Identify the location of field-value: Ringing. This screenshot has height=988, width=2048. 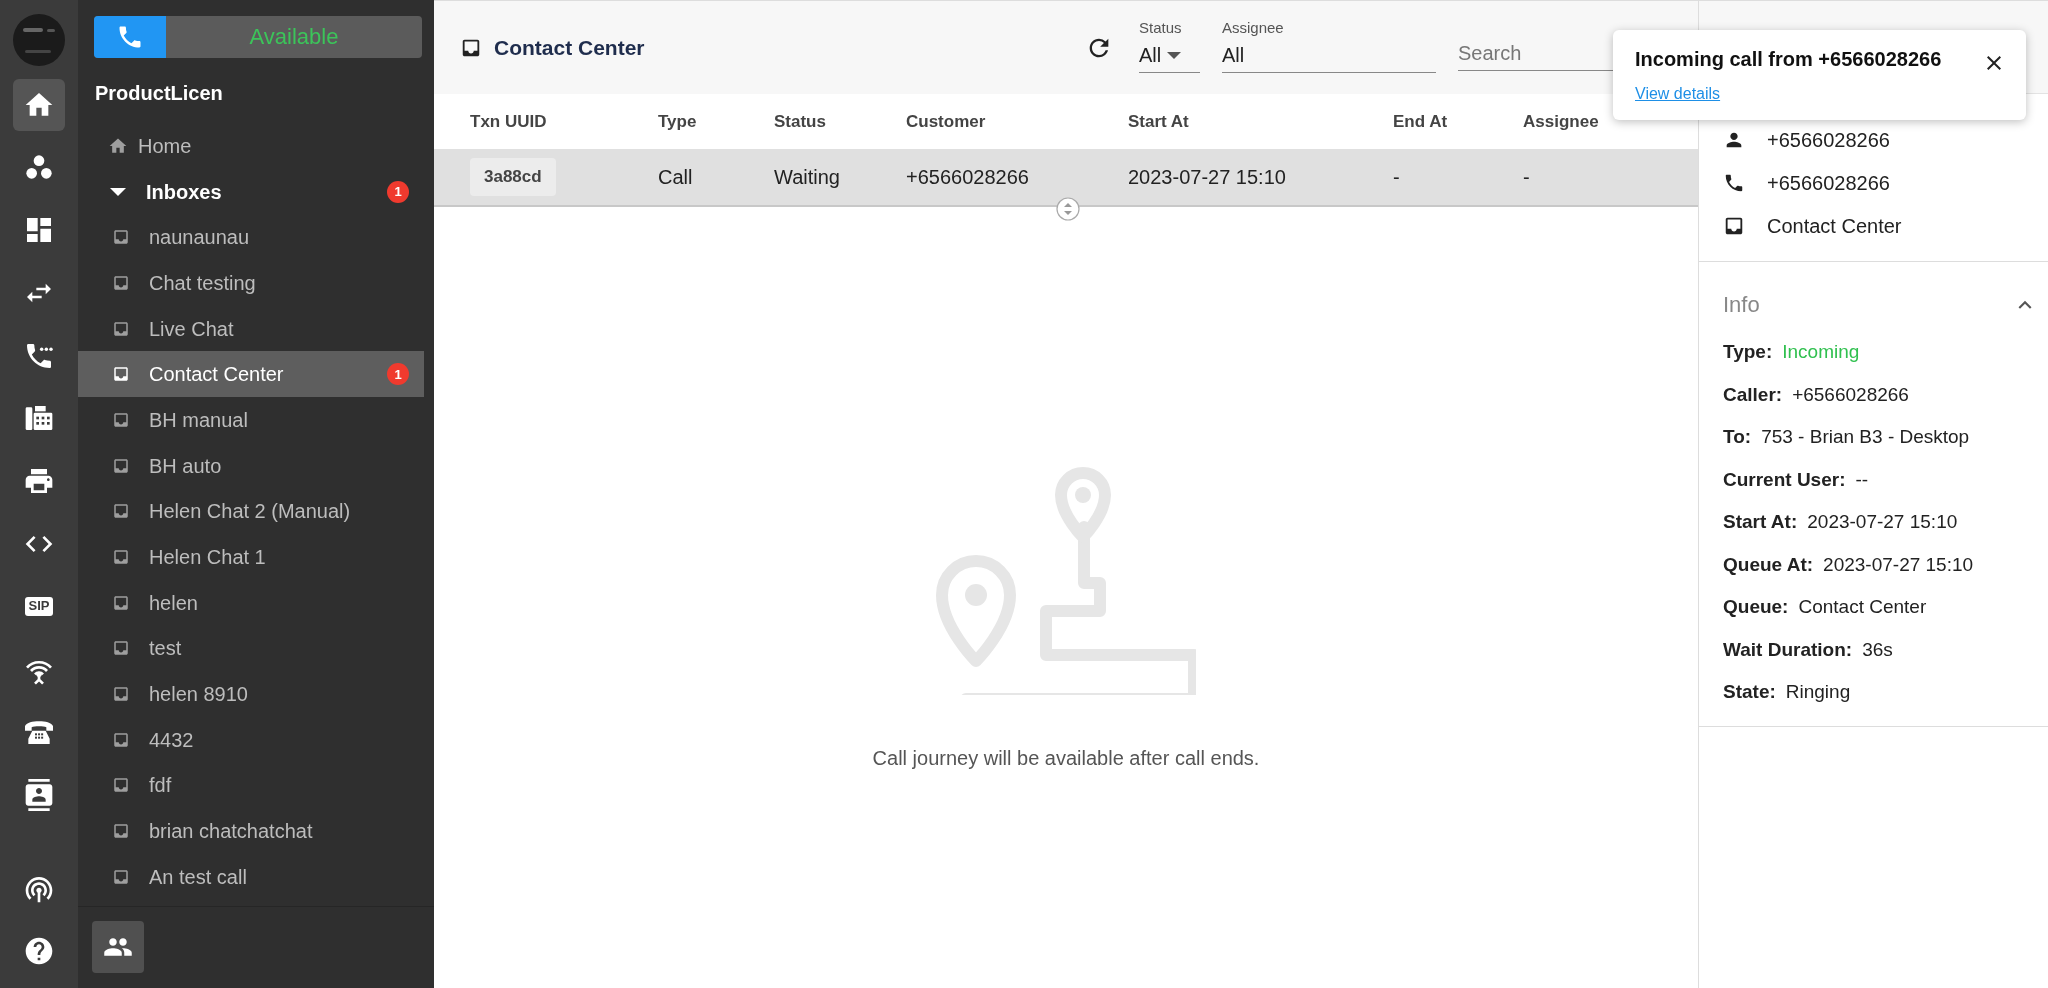
(1818, 692).